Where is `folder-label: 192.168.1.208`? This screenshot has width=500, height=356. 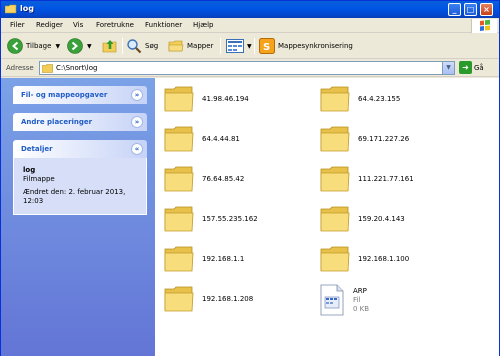 folder-label: 192.168.1.208 is located at coordinates (228, 299).